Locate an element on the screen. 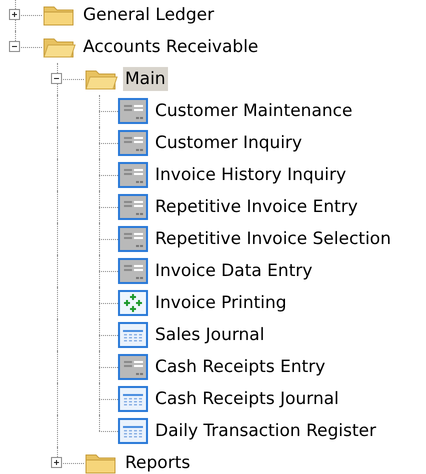  tree-item: Repetitive Invoice Selection is located at coordinates (273, 239).